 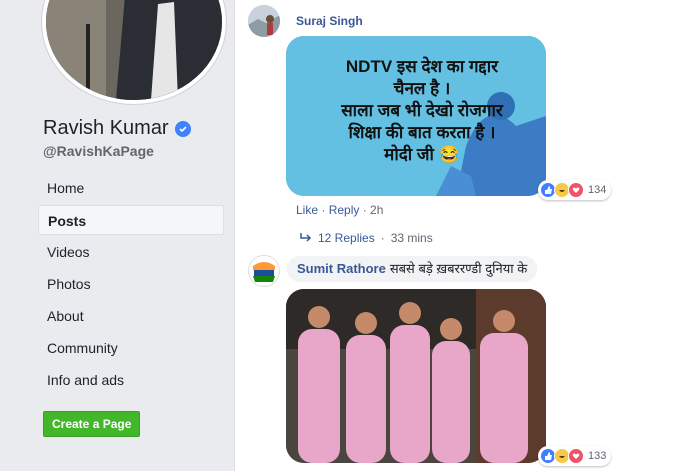 I want to click on comment-photo, so click(x=416, y=376).